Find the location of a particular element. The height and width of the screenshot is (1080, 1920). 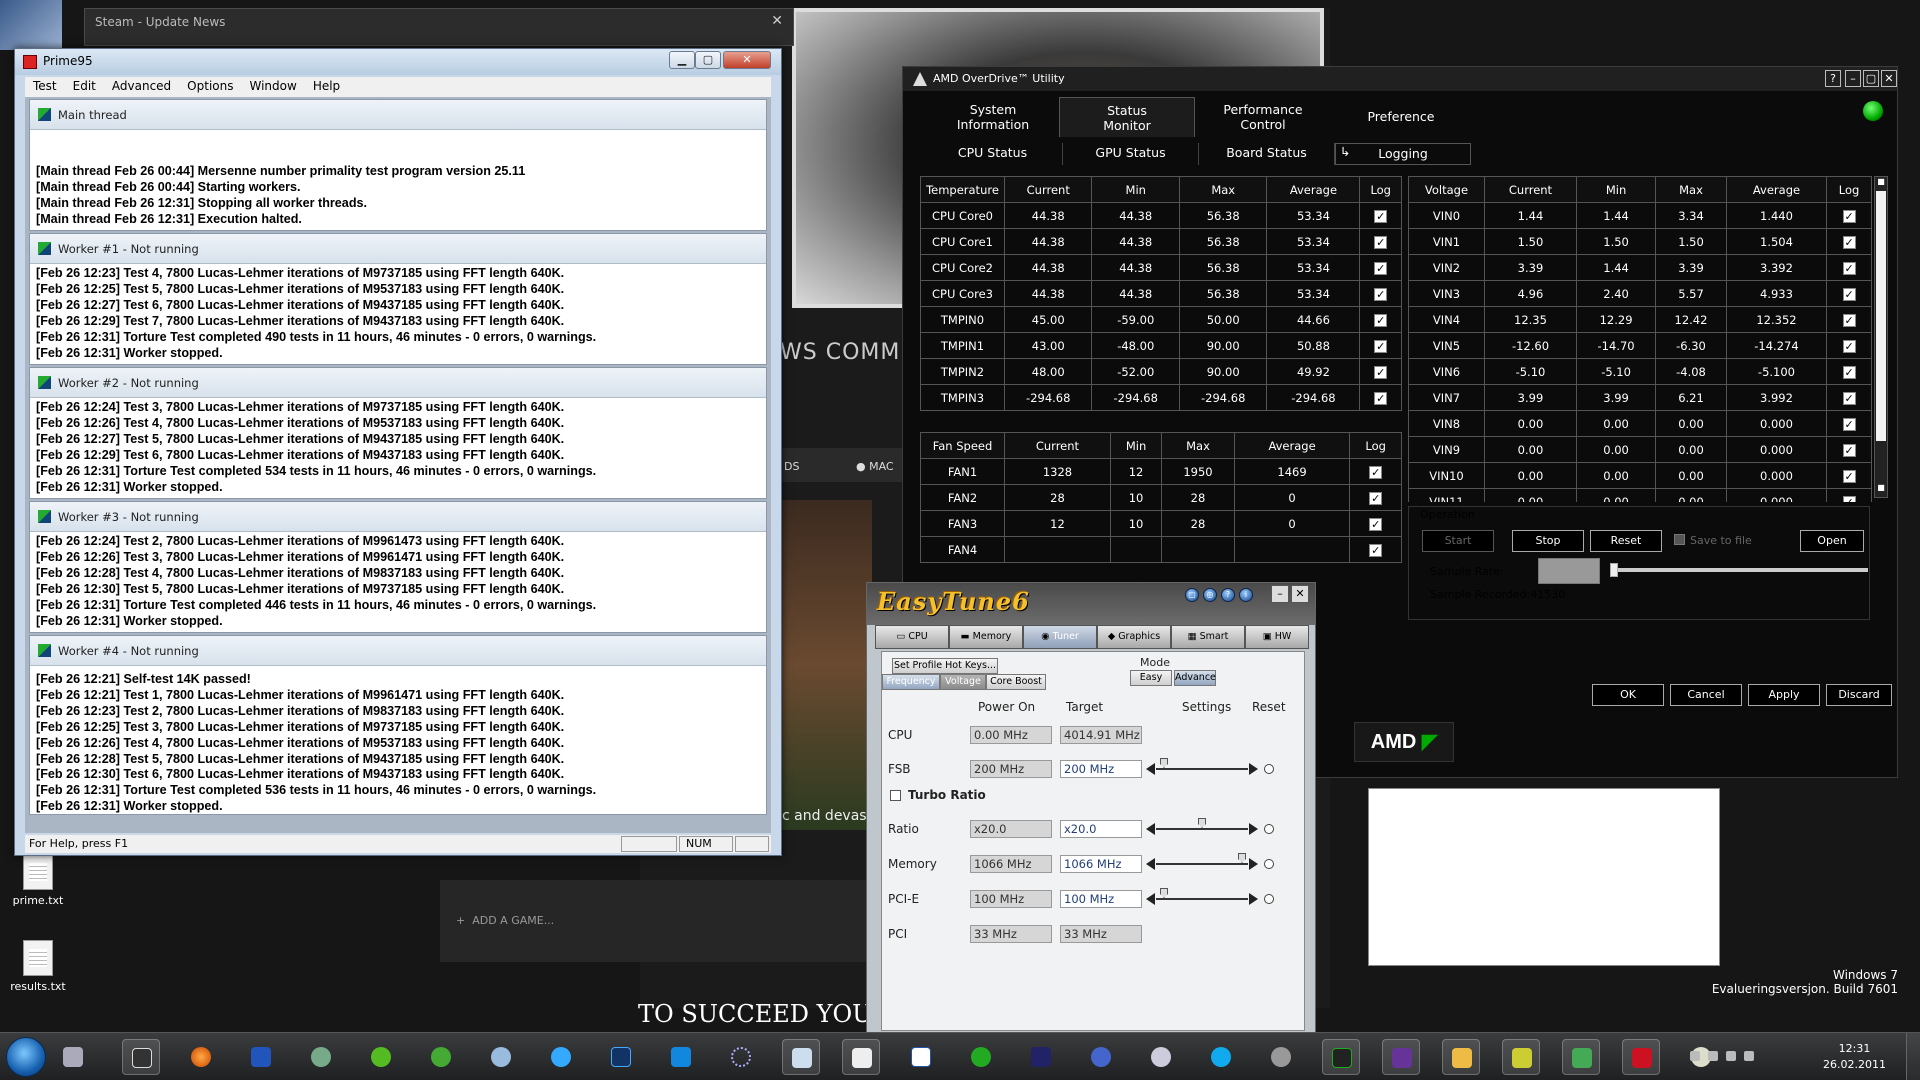

cancel-button: Cancel is located at coordinates (1706, 695).